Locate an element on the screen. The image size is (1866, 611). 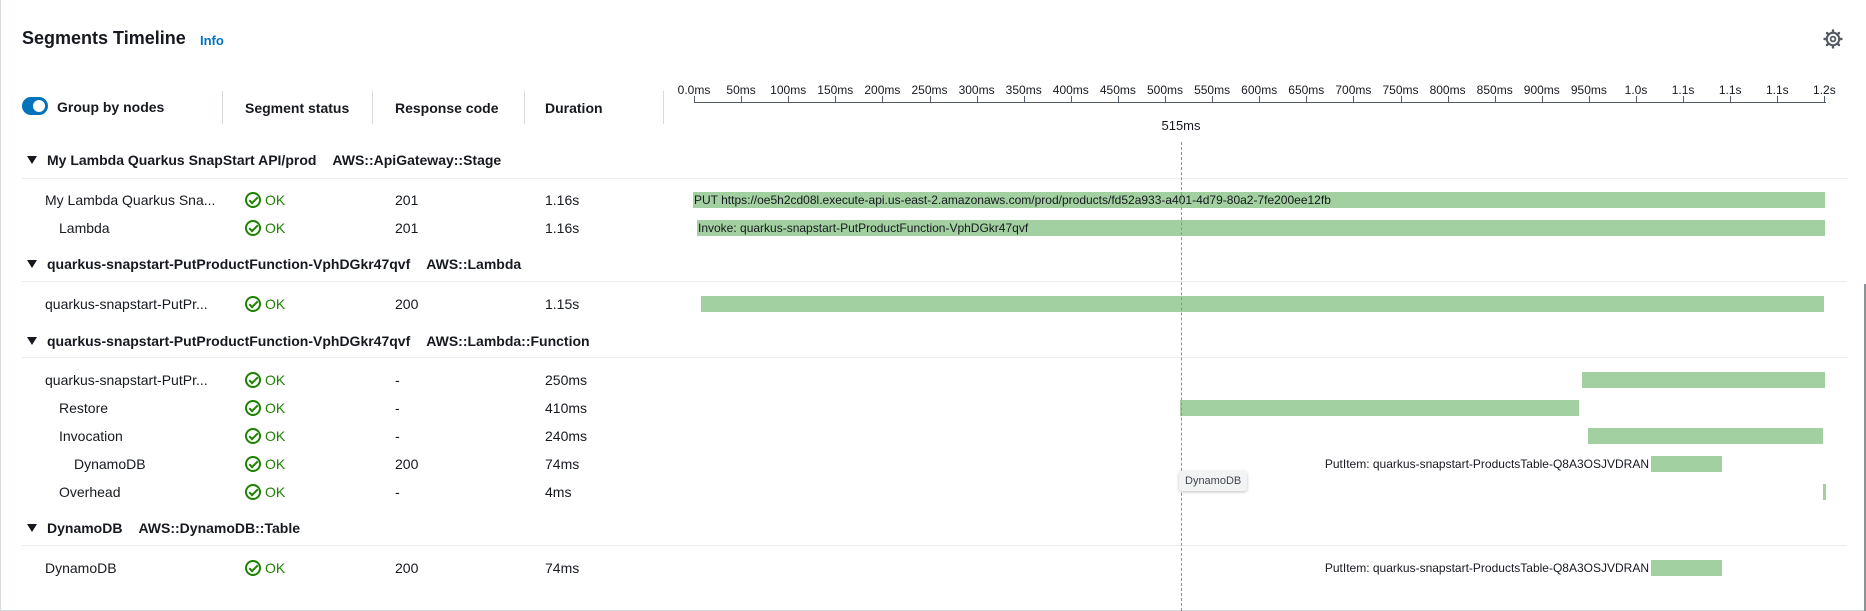
axis-tick-label: 350ms is located at coordinates (1023, 90).